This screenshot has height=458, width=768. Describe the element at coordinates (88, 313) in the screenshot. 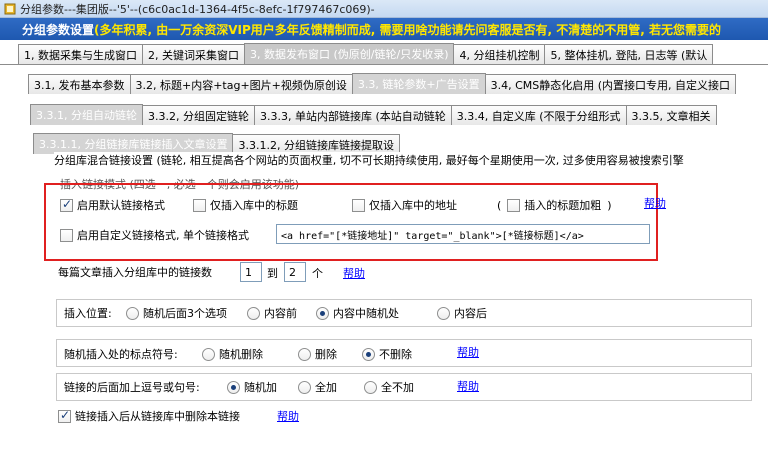

I see `position-label: 插入位置:` at that location.